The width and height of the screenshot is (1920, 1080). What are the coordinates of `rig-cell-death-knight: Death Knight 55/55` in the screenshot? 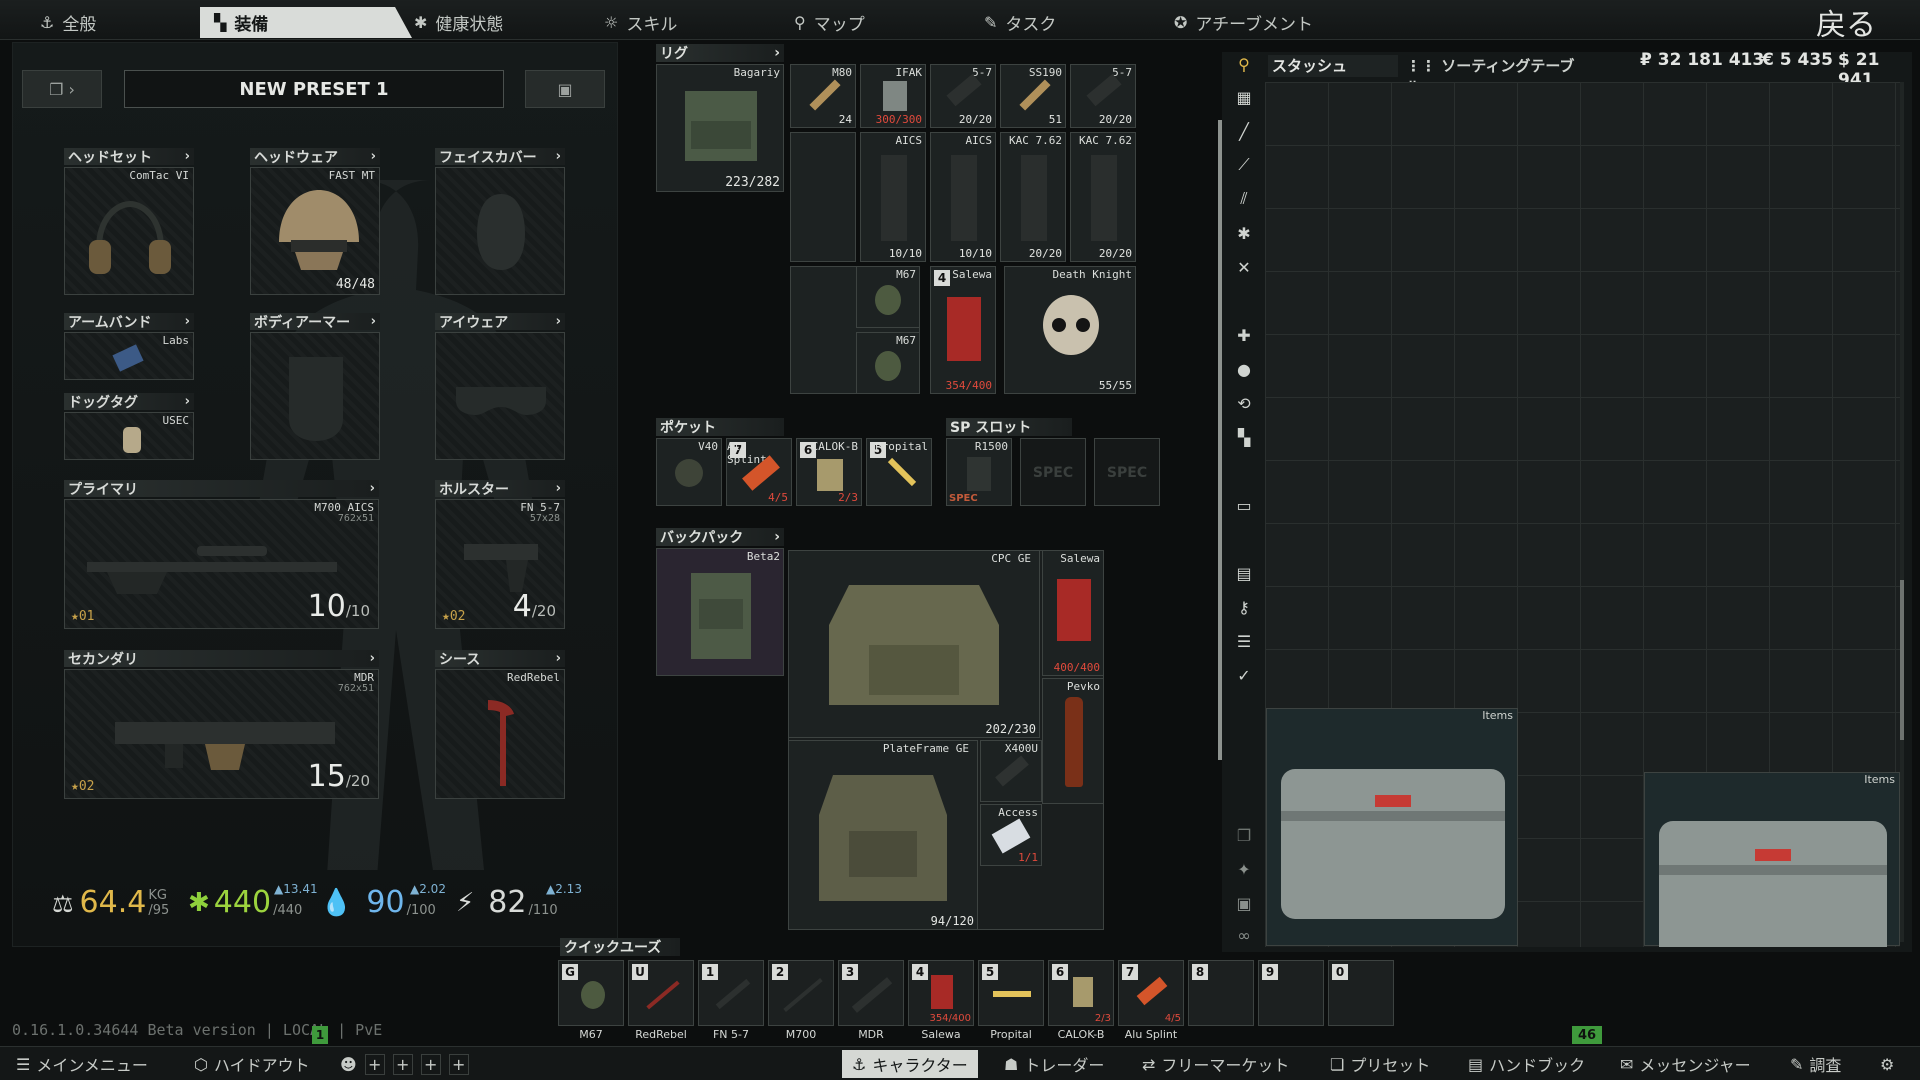 It's located at (1070, 330).